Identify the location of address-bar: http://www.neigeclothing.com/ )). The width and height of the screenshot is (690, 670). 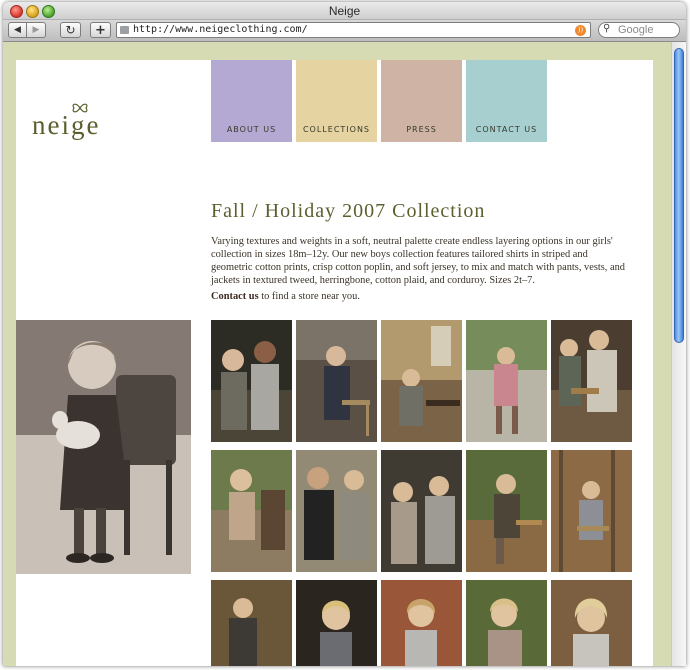
(353, 30).